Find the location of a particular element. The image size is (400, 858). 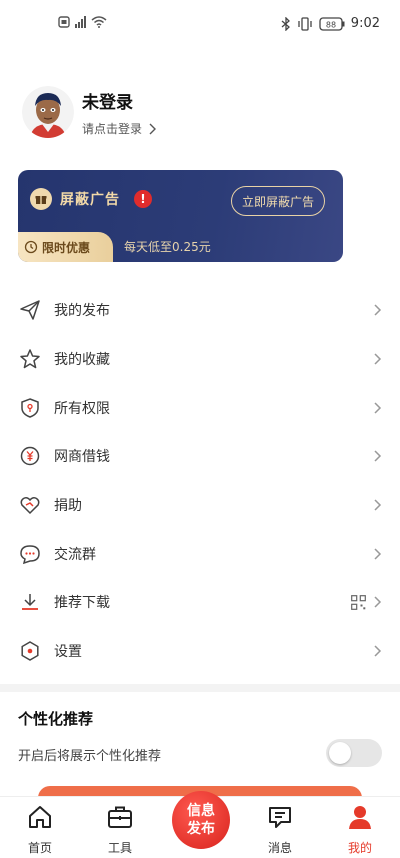

status-left is located at coordinates (82, 22).